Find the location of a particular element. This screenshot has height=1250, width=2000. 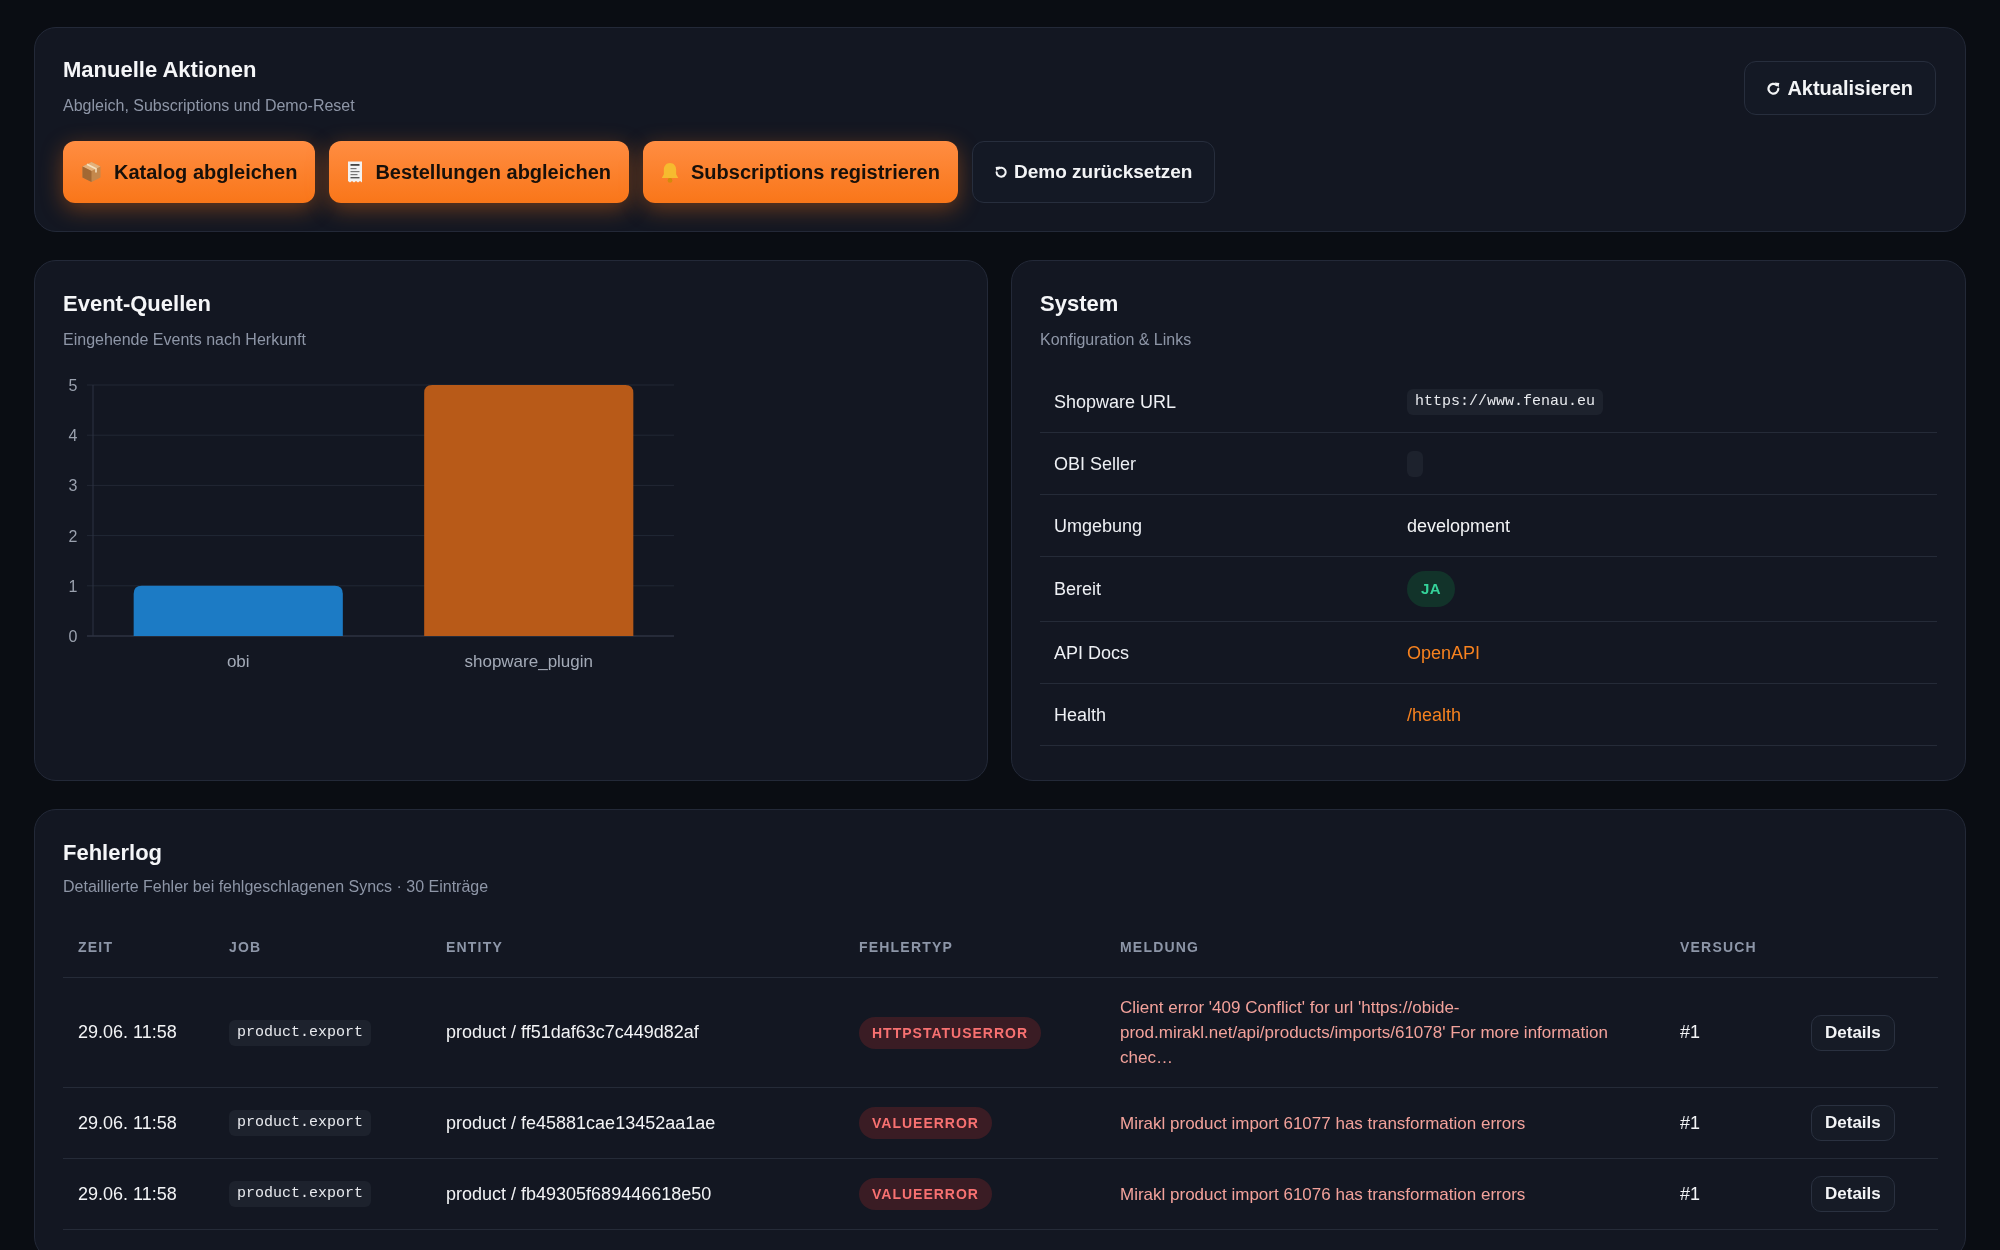

field-value: development is located at coordinates (1459, 525).